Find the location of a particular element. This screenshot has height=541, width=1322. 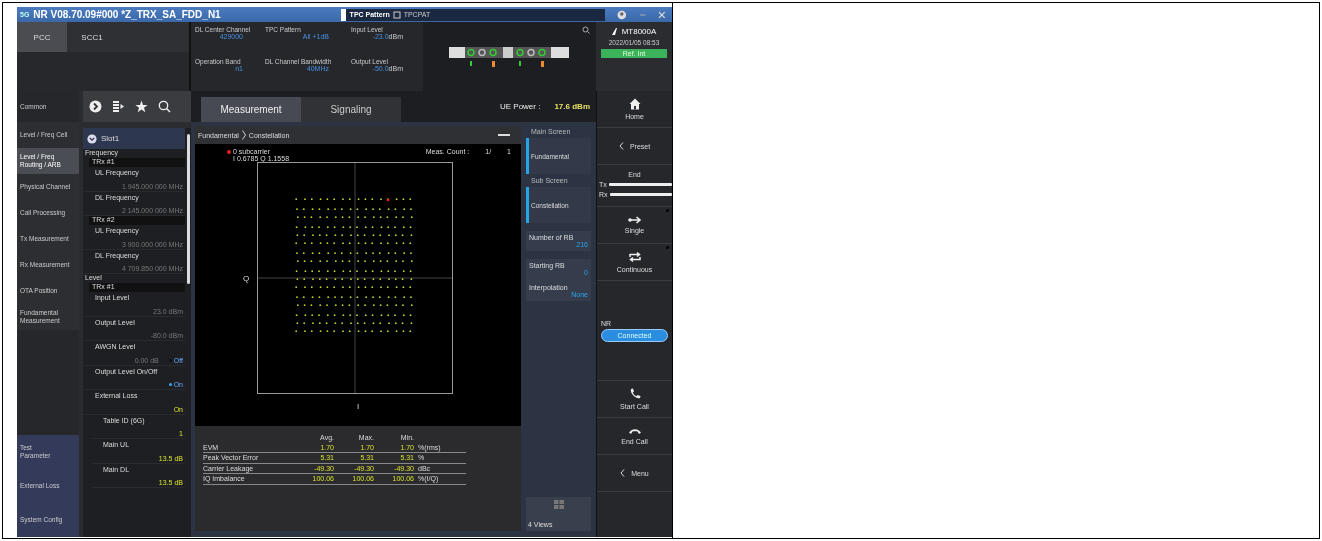

main-tab: Measurement is located at coordinates (251, 109).